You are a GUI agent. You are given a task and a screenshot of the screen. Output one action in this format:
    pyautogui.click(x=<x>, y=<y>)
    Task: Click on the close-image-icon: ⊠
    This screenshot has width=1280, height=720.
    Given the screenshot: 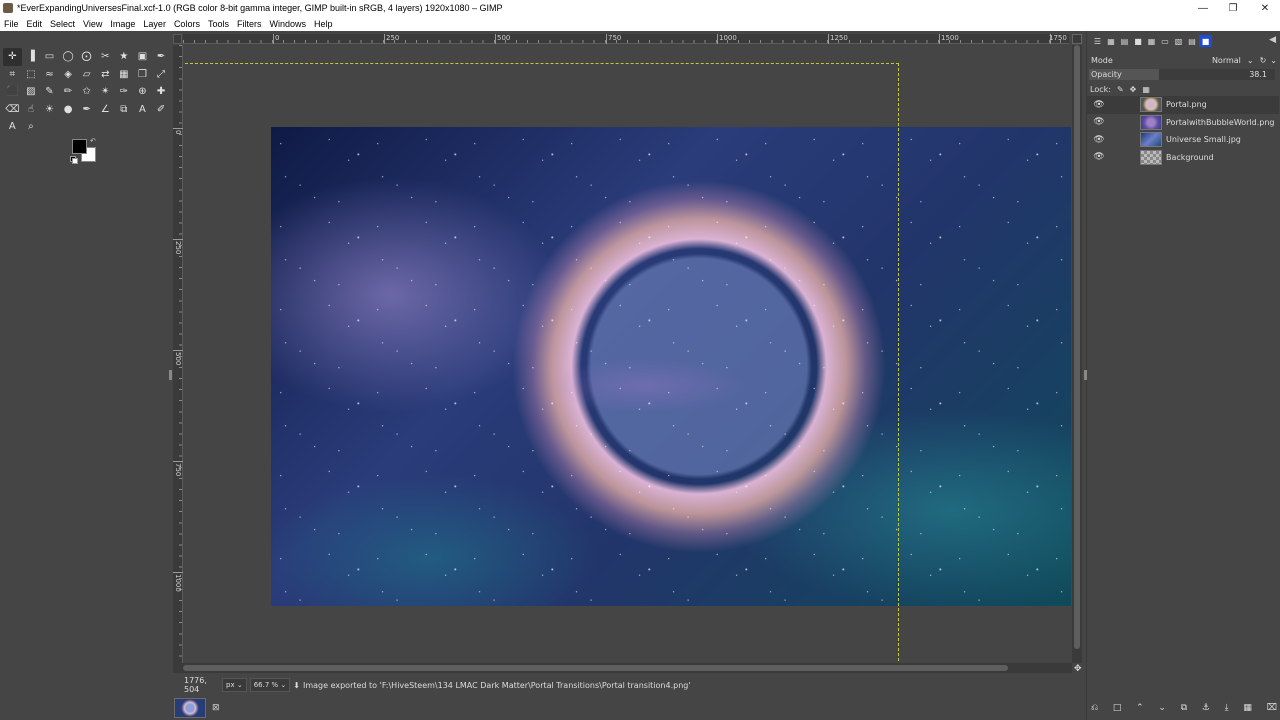 What is the action you would take?
    pyautogui.click(x=216, y=708)
    